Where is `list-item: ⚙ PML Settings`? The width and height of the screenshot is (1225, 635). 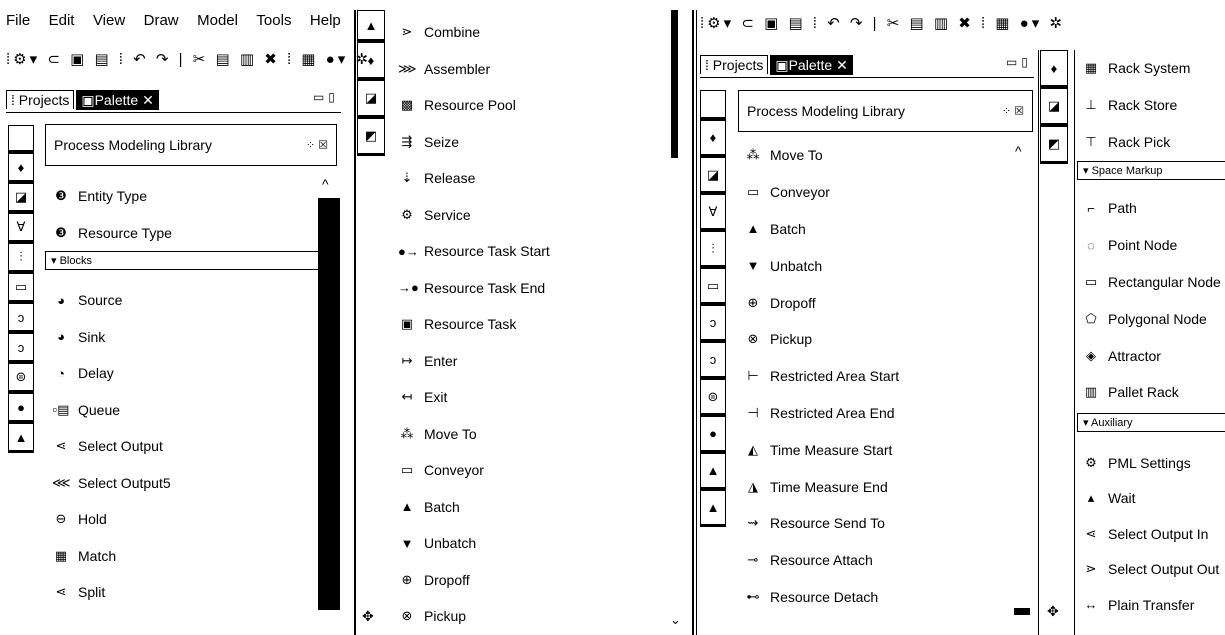
list-item: ⚙ PML Settings is located at coordinates (1150, 463).